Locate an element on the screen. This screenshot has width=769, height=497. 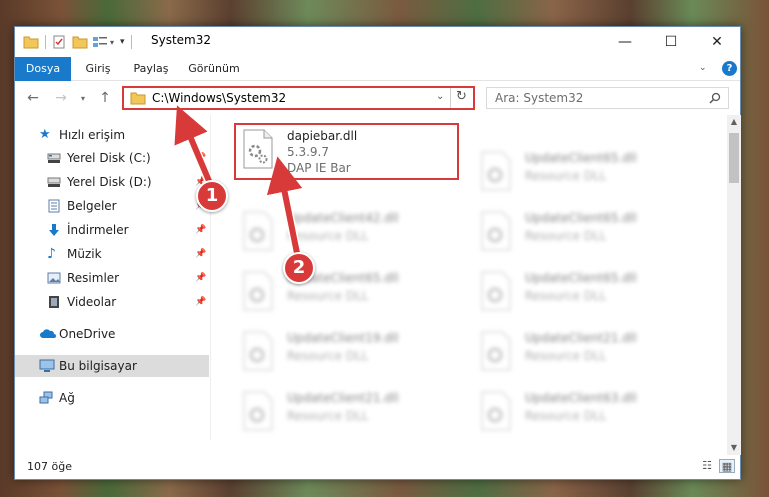
sidebar-item-label: Müzik is located at coordinates (84, 254).